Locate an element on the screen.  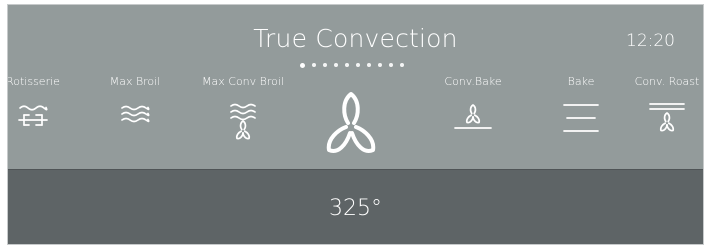
clock-display: 12:20 is located at coordinates (650, 41).